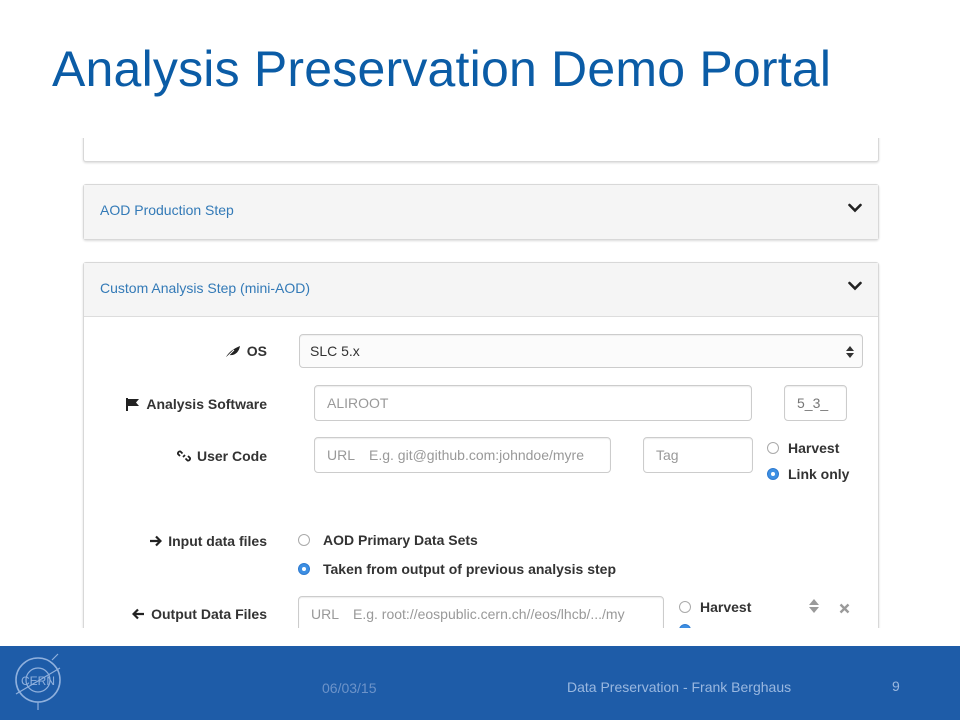 This screenshot has width=960, height=720. What do you see at coordinates (726, 607) in the screenshot?
I see `output-harvest-label: Harvest` at bounding box center [726, 607].